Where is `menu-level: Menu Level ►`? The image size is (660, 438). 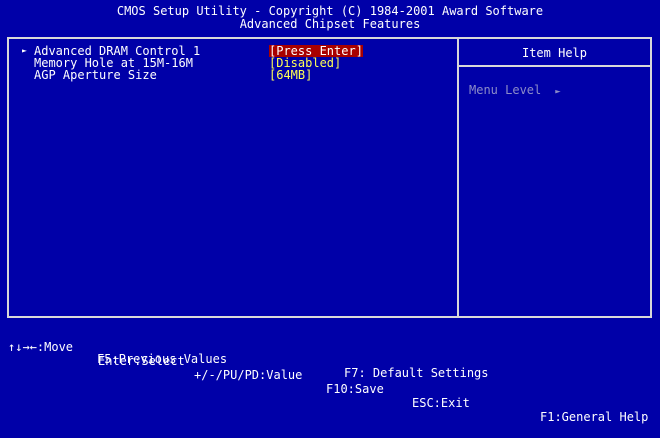 menu-level: Menu Level ► is located at coordinates (515, 90).